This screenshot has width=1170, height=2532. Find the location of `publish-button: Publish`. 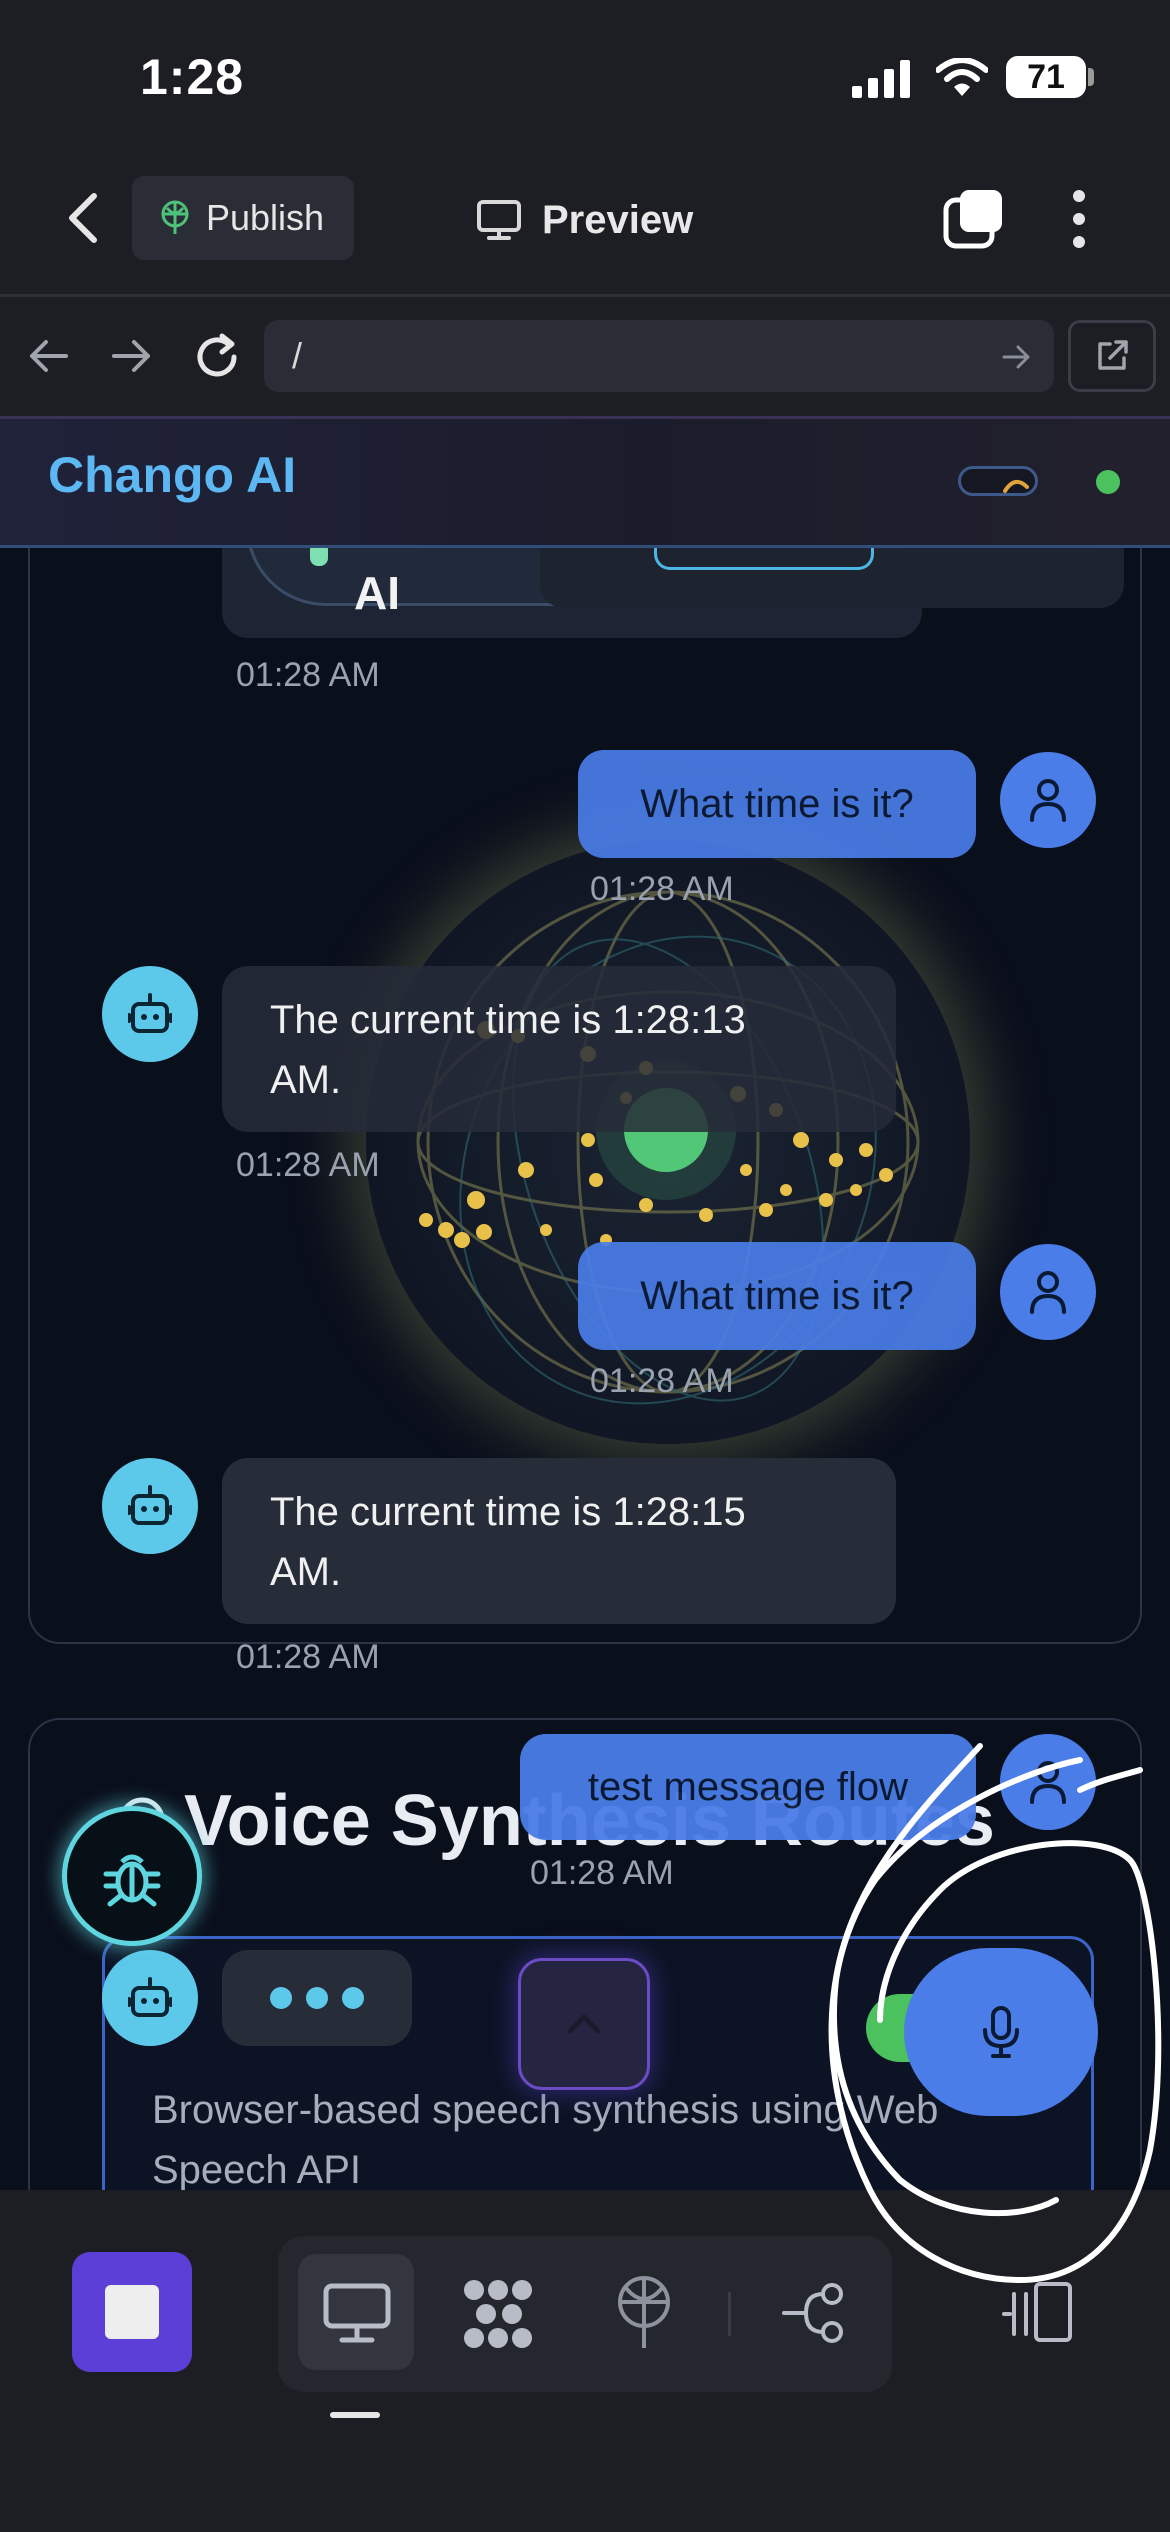

publish-button: Publish is located at coordinates (243, 218).